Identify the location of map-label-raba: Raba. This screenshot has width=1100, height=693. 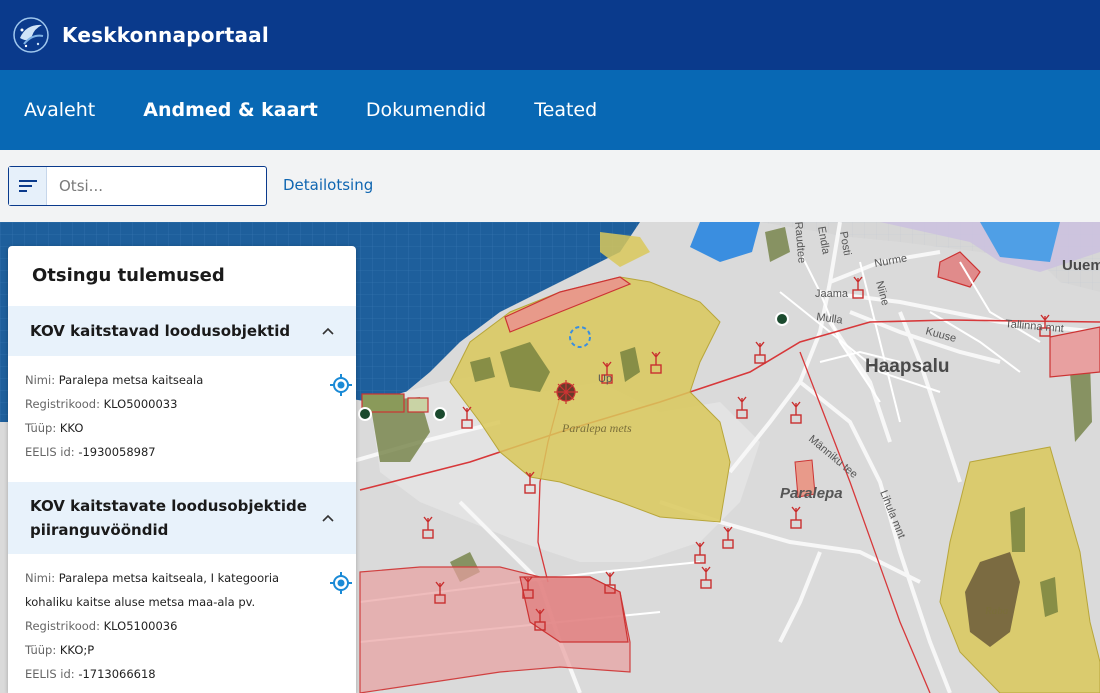
(996, 611).